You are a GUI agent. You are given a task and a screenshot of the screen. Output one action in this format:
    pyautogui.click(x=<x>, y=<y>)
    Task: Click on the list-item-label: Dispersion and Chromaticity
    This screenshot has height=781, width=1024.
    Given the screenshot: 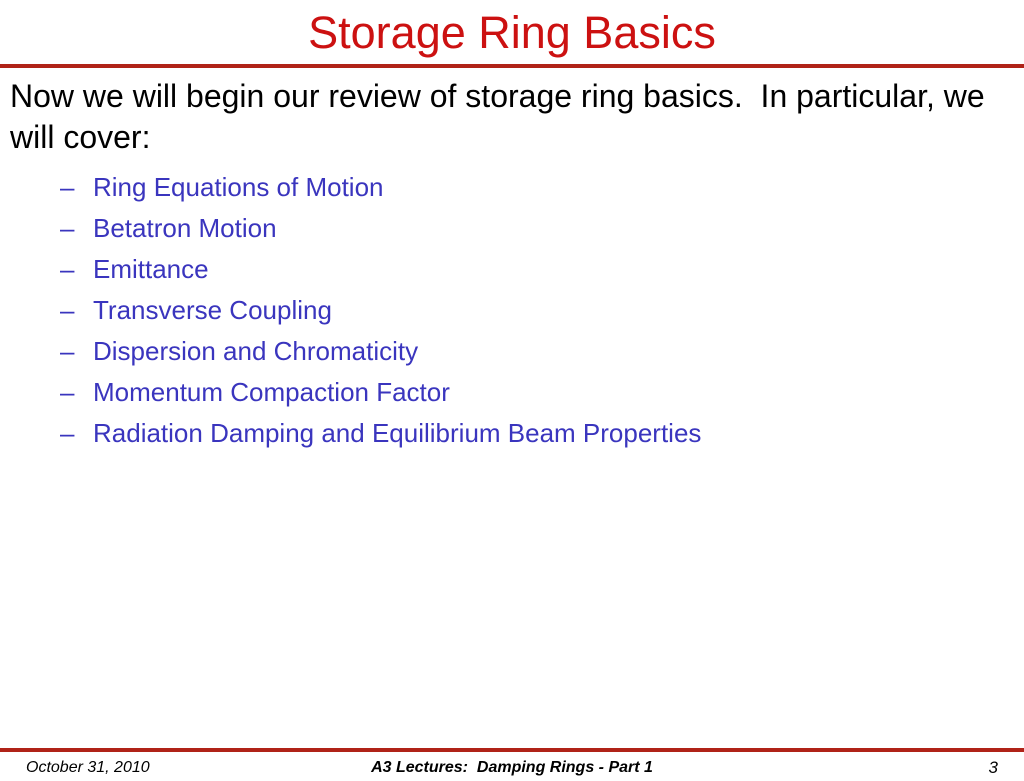 What is the action you would take?
    pyautogui.click(x=256, y=351)
    